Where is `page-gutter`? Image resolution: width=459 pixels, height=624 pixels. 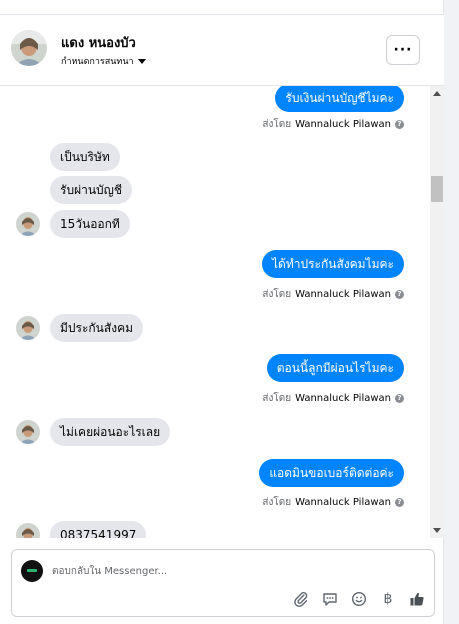 page-gutter is located at coordinates (451, 312).